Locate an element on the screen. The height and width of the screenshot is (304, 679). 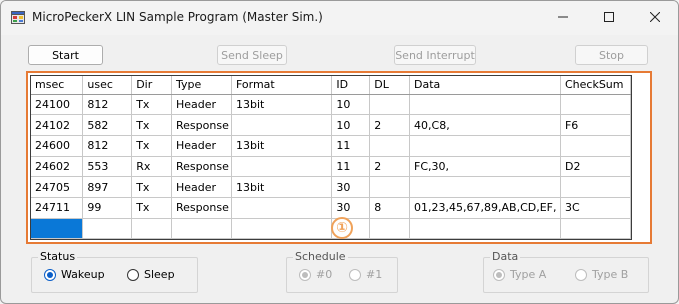
table-cell: 553 is located at coordinates (107, 167).